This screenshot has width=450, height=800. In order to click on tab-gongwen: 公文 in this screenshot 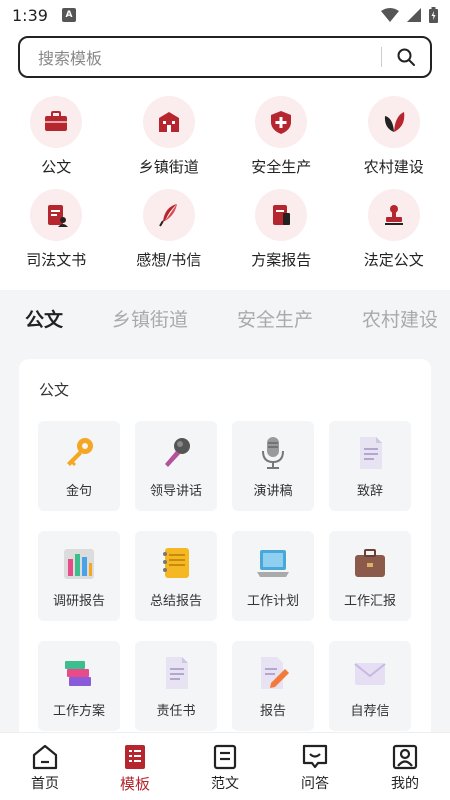, I will do `click(44, 318)`.